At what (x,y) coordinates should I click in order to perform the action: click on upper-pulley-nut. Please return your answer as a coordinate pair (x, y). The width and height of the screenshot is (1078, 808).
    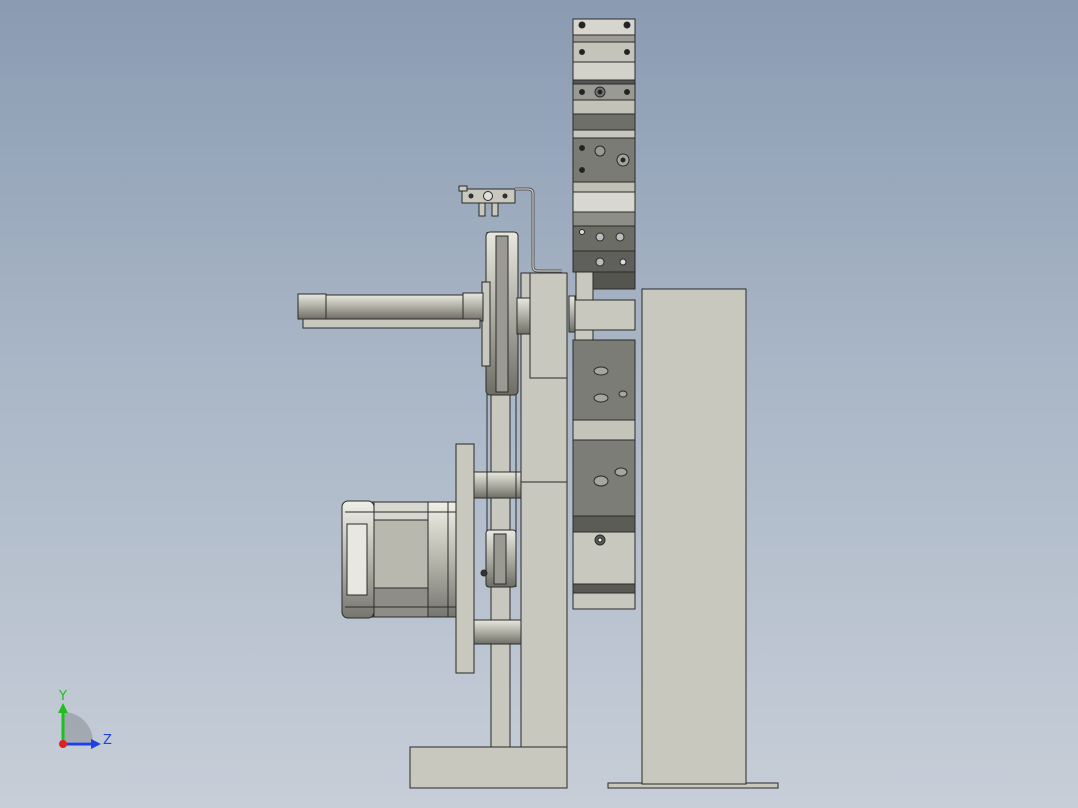
    Looking at the image, I should click on (523, 316).